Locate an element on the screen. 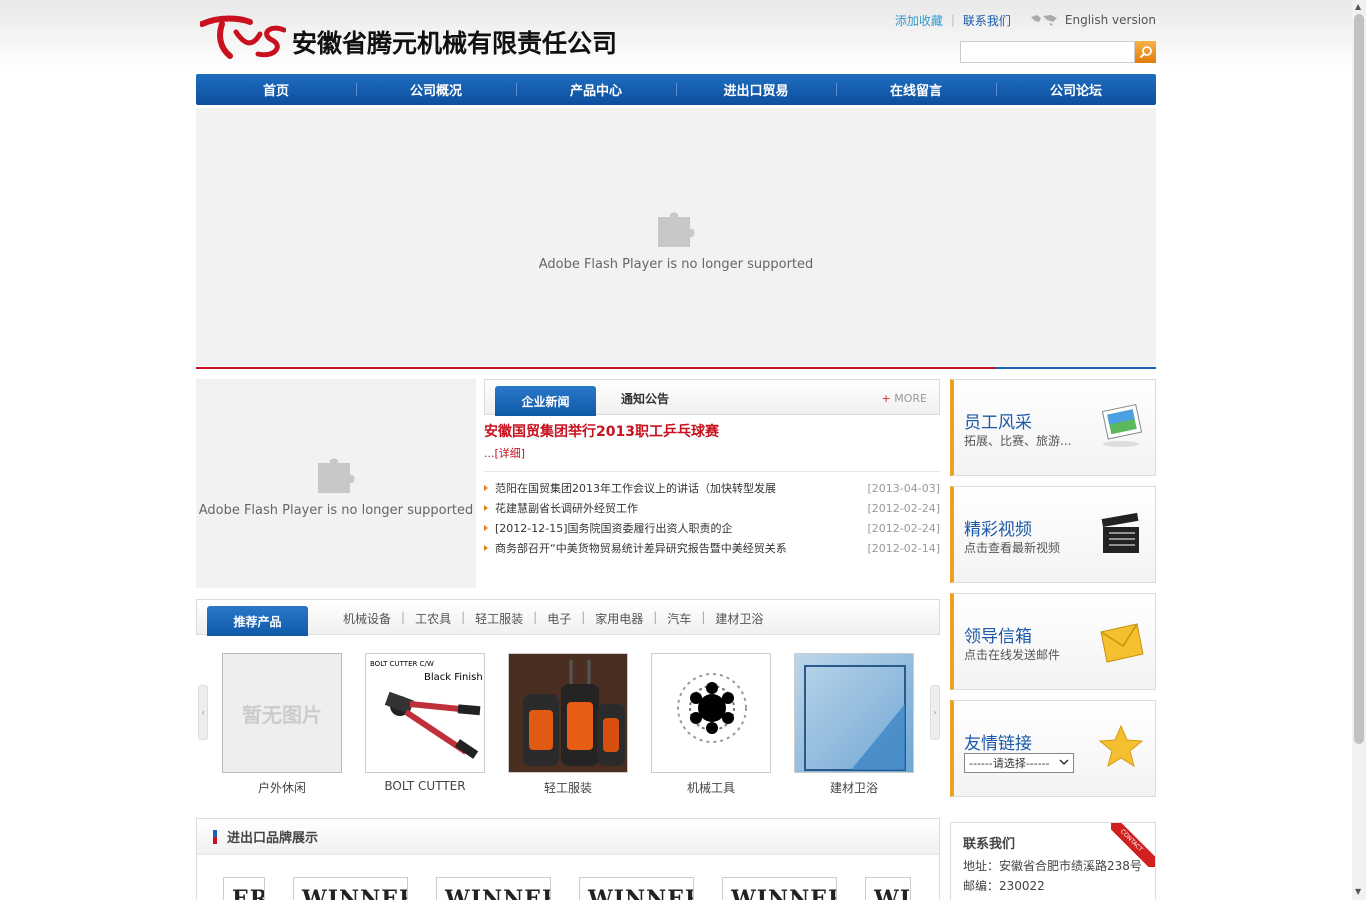  news-item-date: [2013-04-03] is located at coordinates (903, 488).